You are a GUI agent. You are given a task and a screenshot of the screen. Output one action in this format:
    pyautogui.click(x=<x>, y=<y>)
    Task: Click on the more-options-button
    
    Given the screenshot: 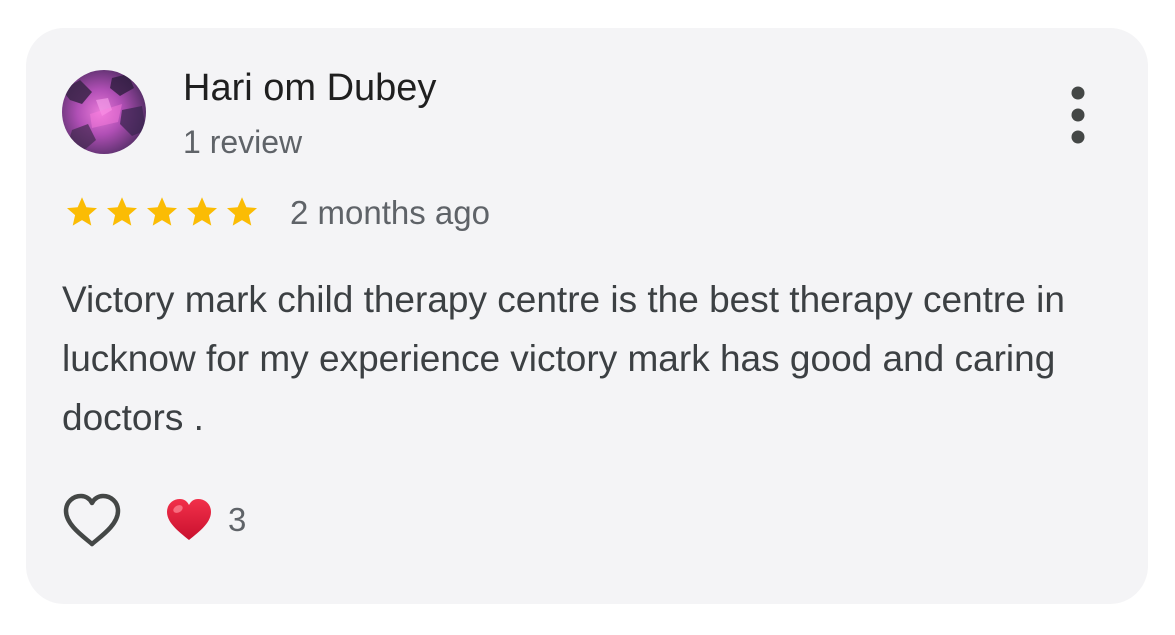 What is the action you would take?
    pyautogui.click(x=1078, y=115)
    